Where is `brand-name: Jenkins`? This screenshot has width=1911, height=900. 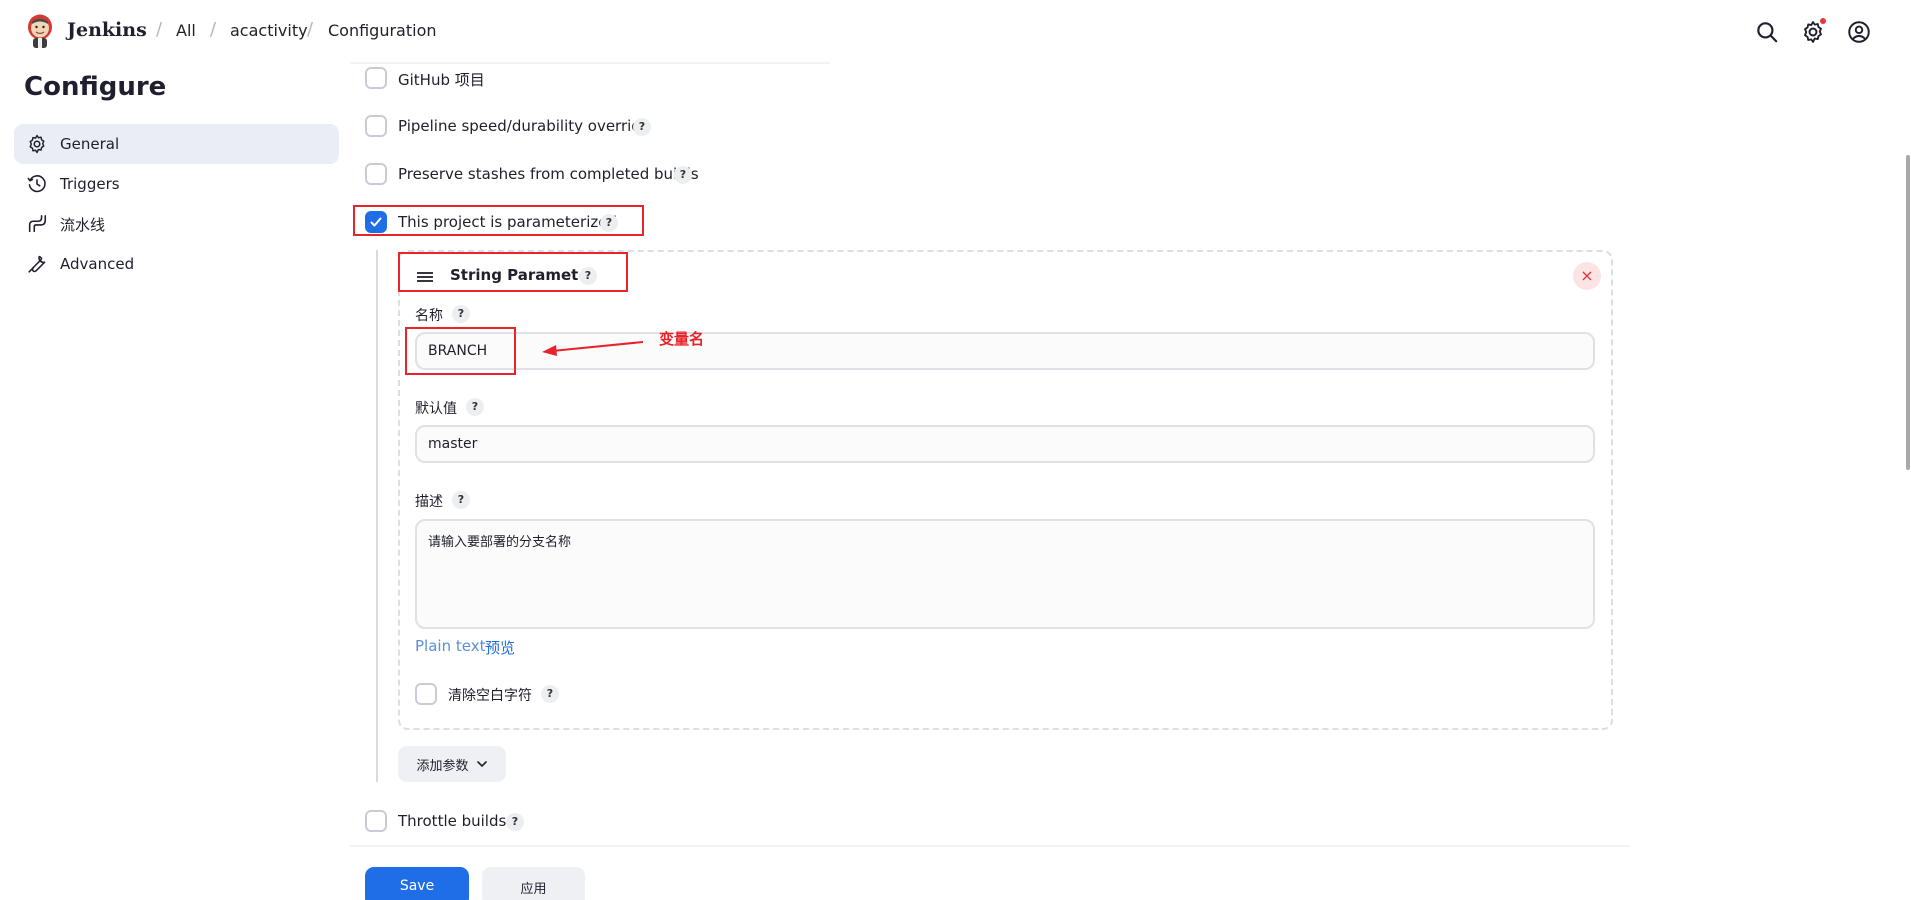 brand-name: Jenkins is located at coordinates (107, 30).